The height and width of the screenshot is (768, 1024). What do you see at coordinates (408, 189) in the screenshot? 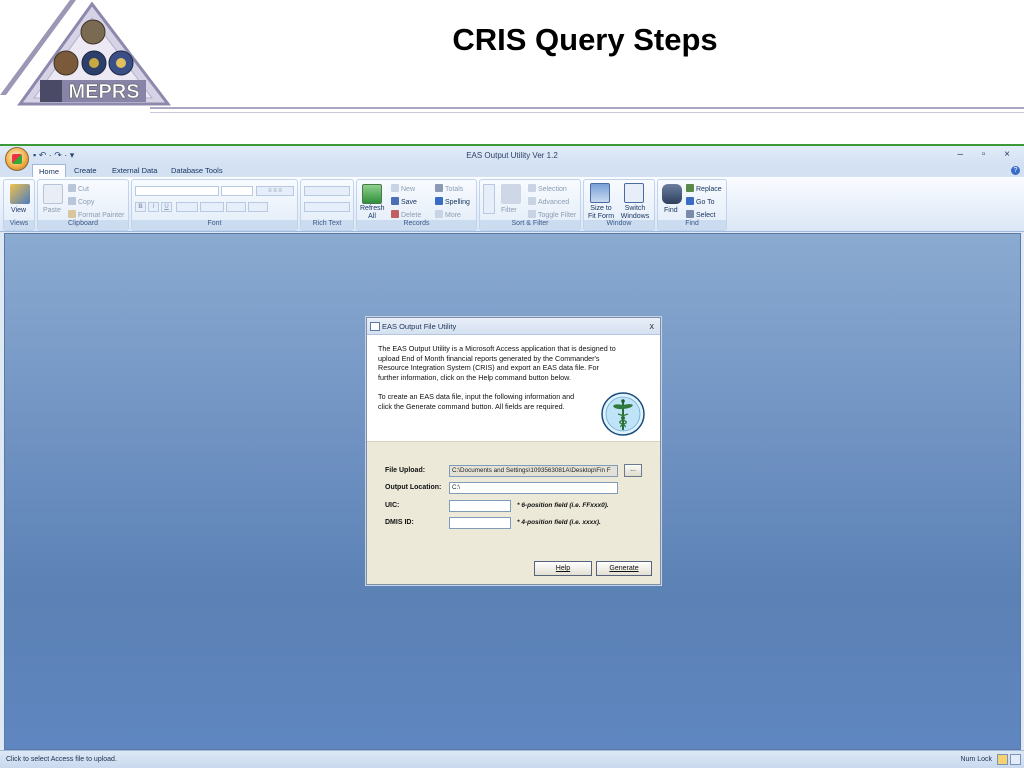
I see `new-record-button: New` at bounding box center [408, 189].